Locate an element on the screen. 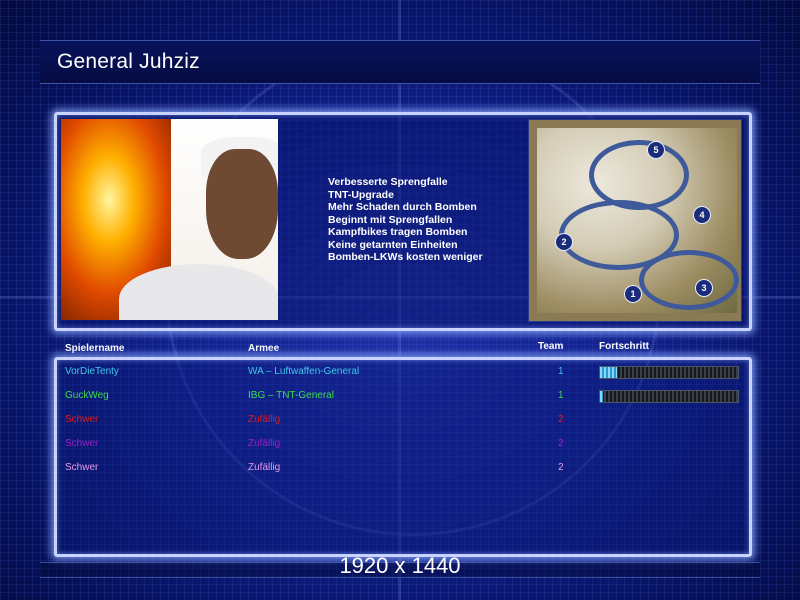 Image resolution: width=800 pixels, height=600 pixels. bonus-item: Beginnt mit Sprengfallen is located at coordinates (390, 219).